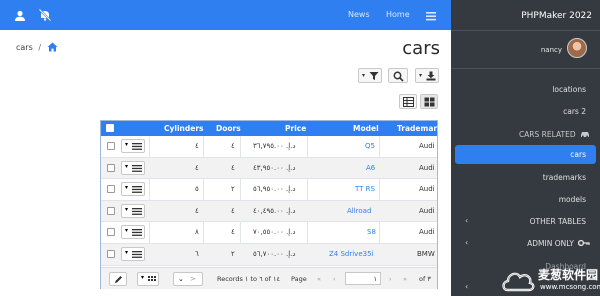  I want to click on sidebar-item-locations: locations, so click(569, 89).